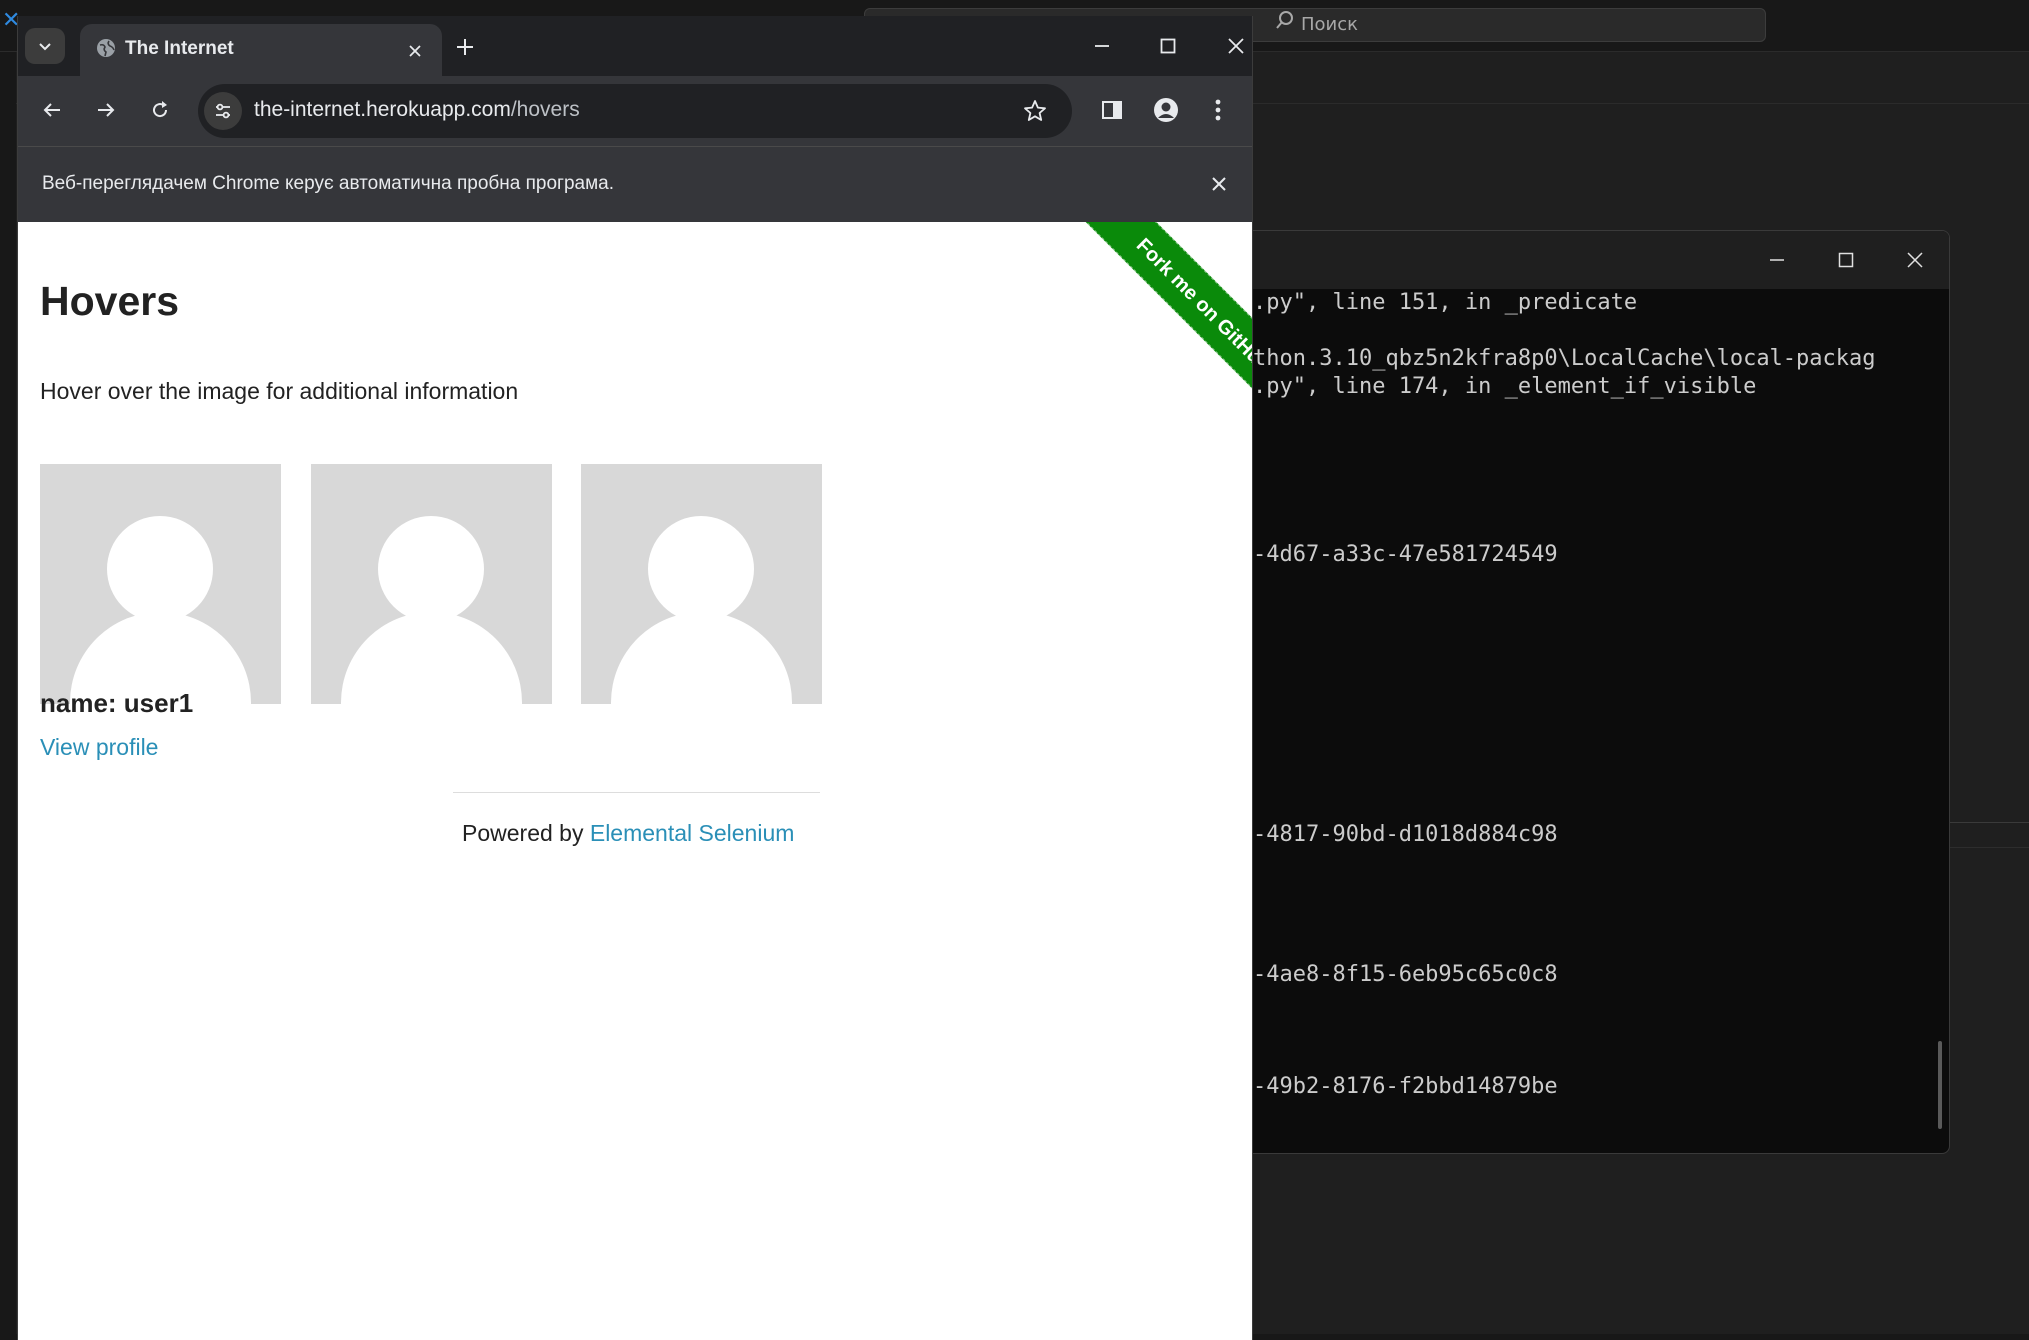 This screenshot has height=1340, width=2029. What do you see at coordinates (8, 696) in the screenshot?
I see `ide-activity-bar` at bounding box center [8, 696].